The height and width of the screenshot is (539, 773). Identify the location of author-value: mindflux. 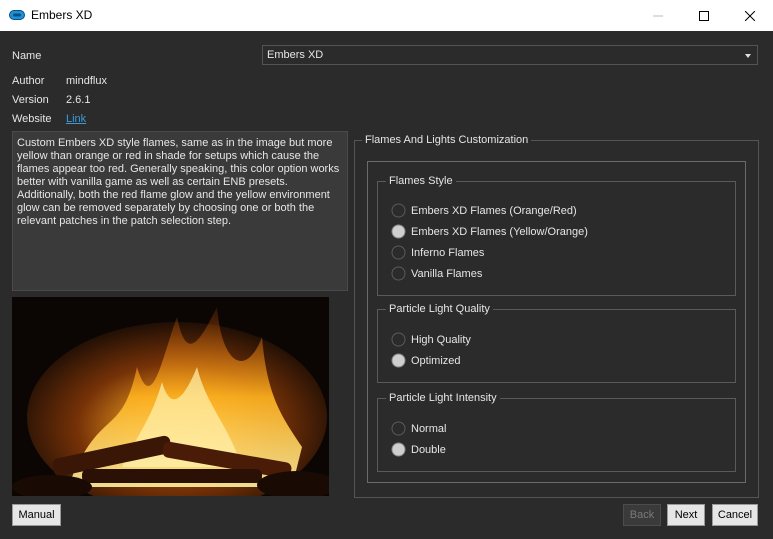
(86, 81).